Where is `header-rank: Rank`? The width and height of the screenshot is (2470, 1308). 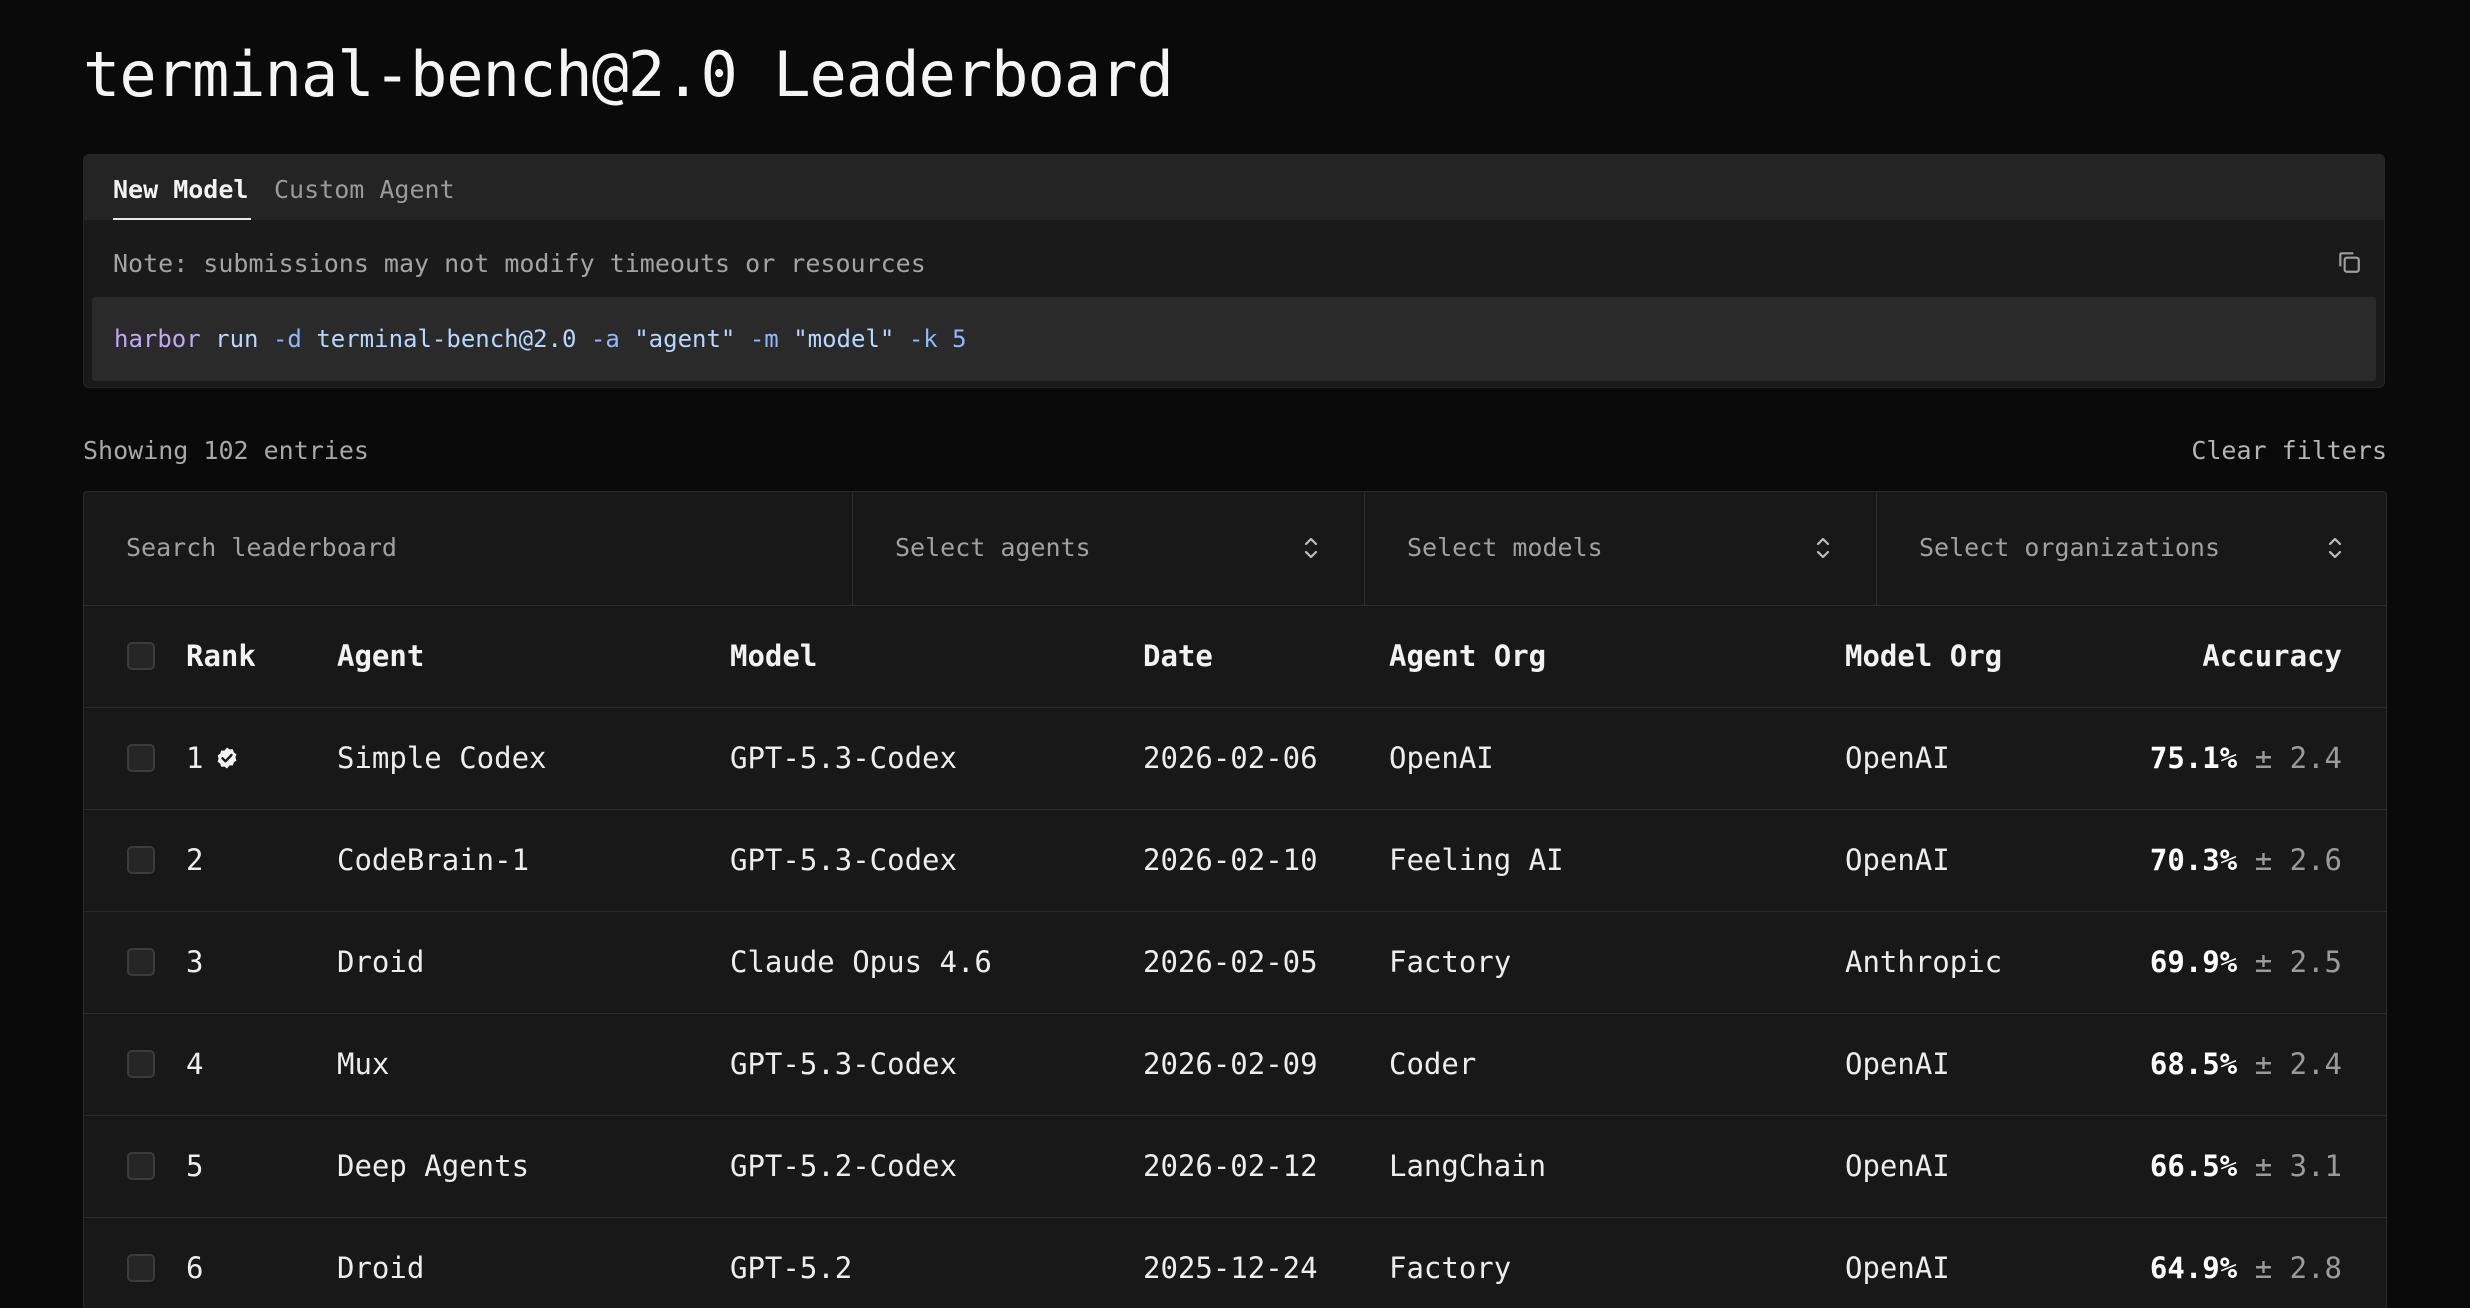 header-rank: Rank is located at coordinates (221, 656).